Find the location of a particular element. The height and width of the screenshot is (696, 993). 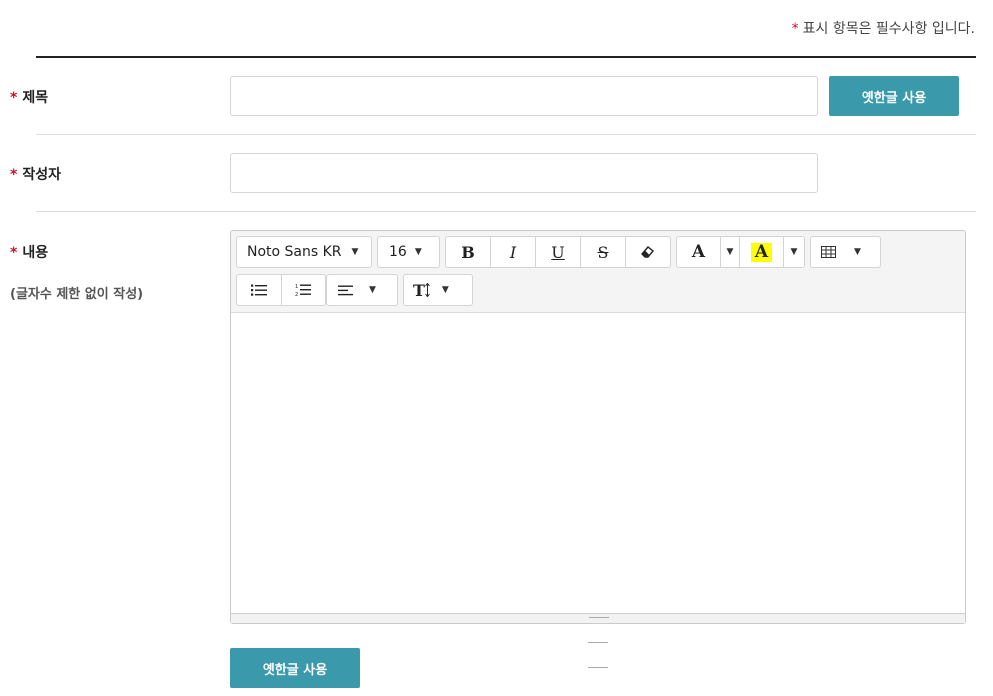

font-family-dropdown: Noto Sans KR ▼ is located at coordinates (304, 252).